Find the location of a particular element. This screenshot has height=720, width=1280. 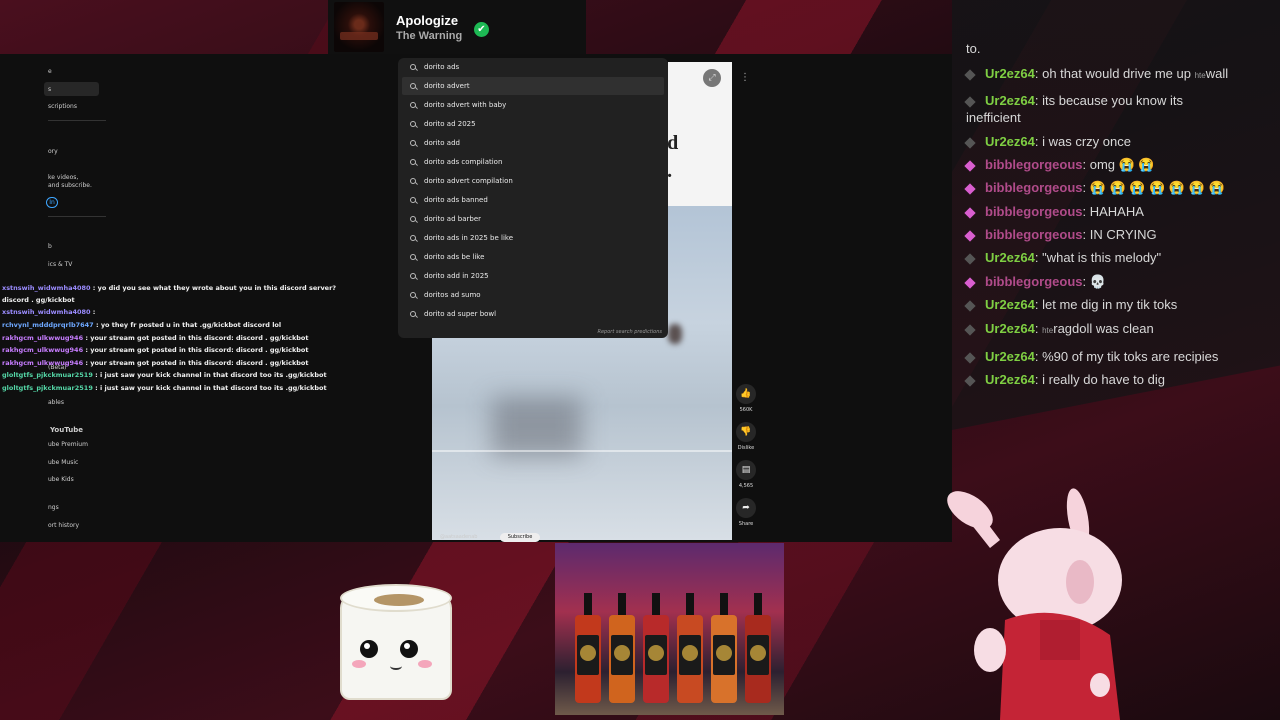

suggestion-item: doritos ad sumo is located at coordinates (533, 295).